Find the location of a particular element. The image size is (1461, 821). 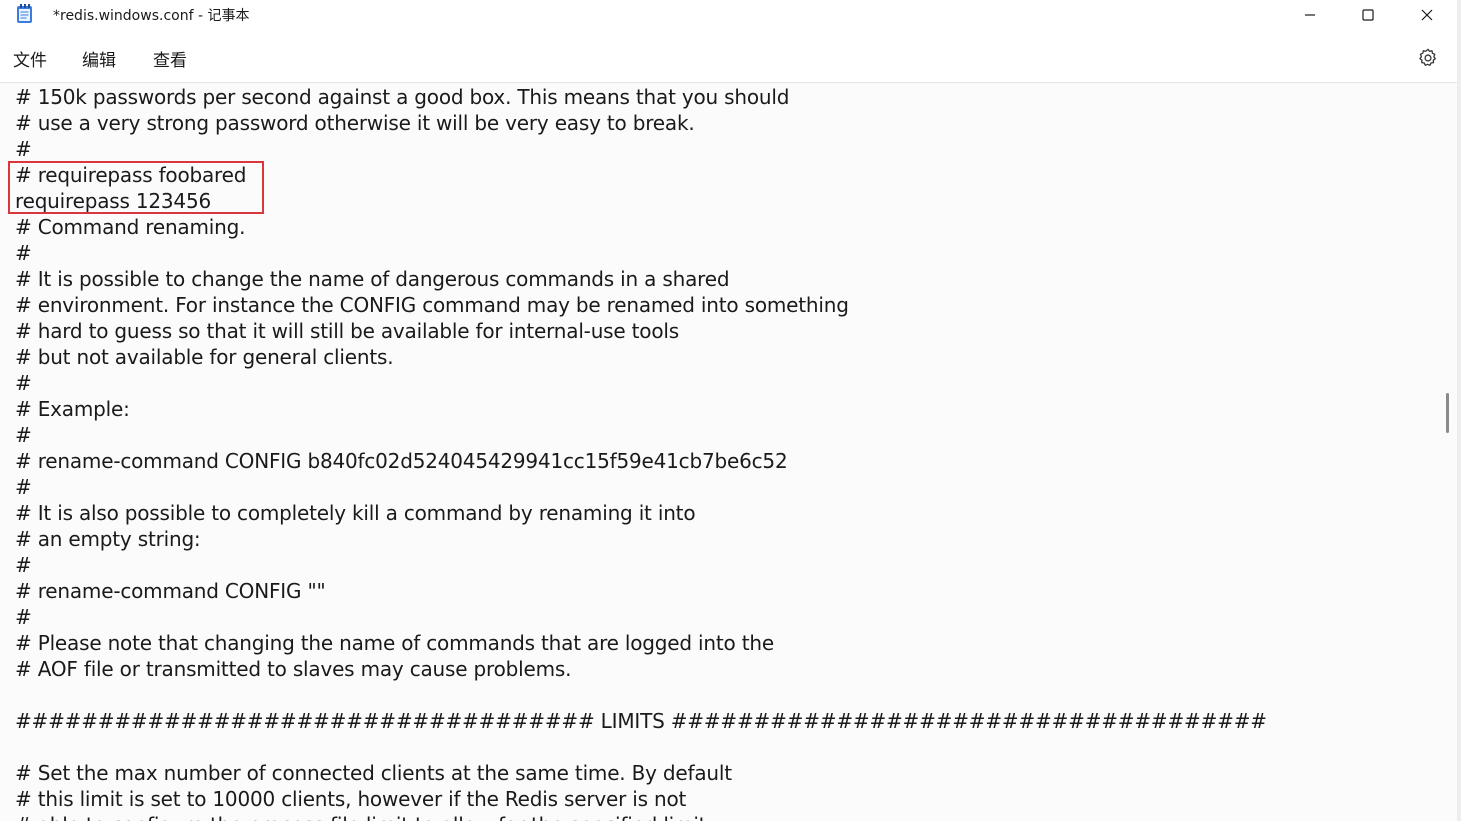

maximize-button is located at coordinates (1368, 15).